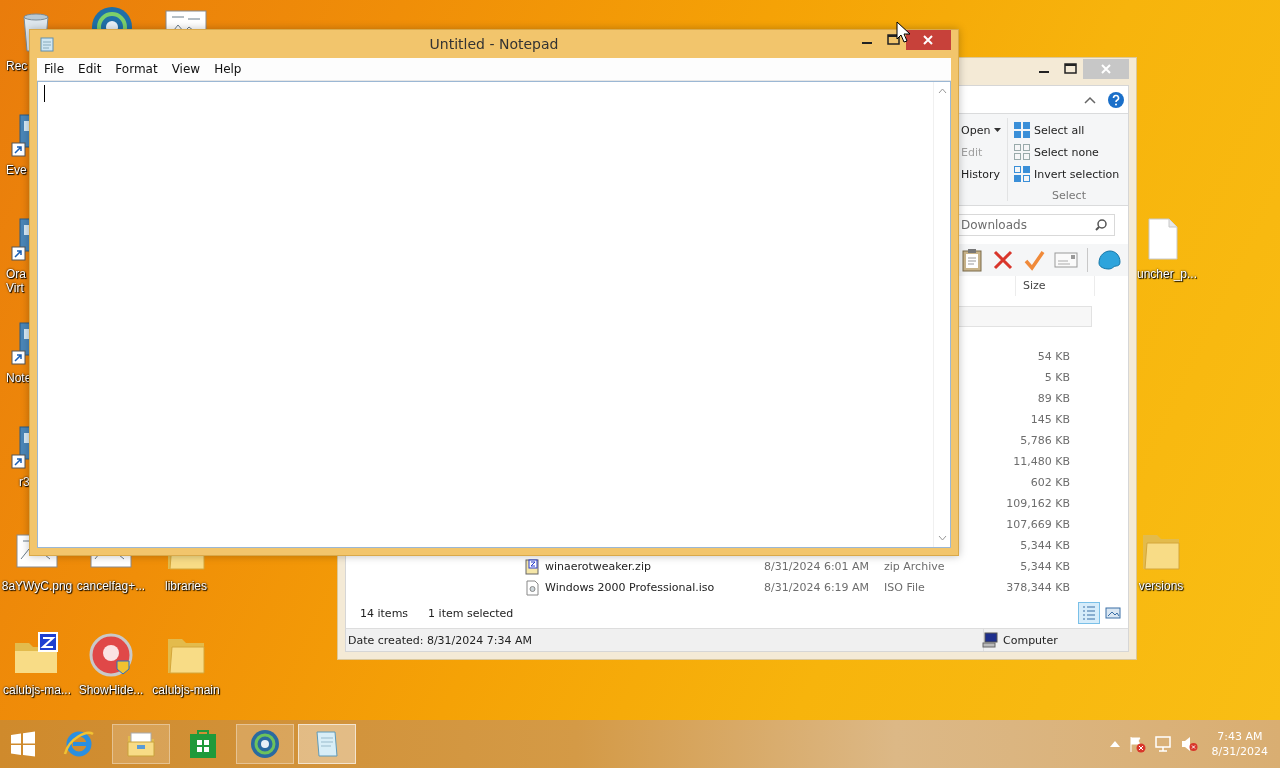 The height and width of the screenshot is (768, 1280). I want to click on mouse-pointer-icon, so click(903, 32).